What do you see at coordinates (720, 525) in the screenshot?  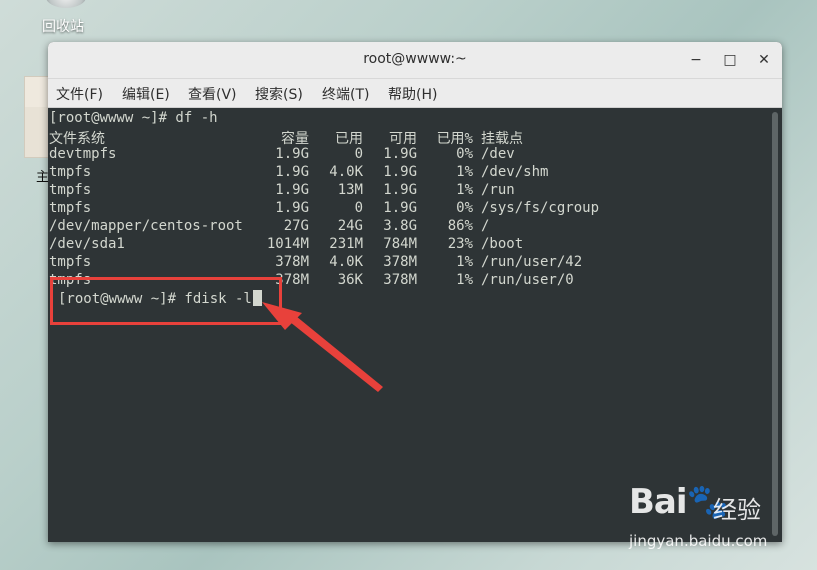 I see `baidu-jingyan-watermark: Bai🐾 经验 jingyan.baidu.com` at bounding box center [720, 525].